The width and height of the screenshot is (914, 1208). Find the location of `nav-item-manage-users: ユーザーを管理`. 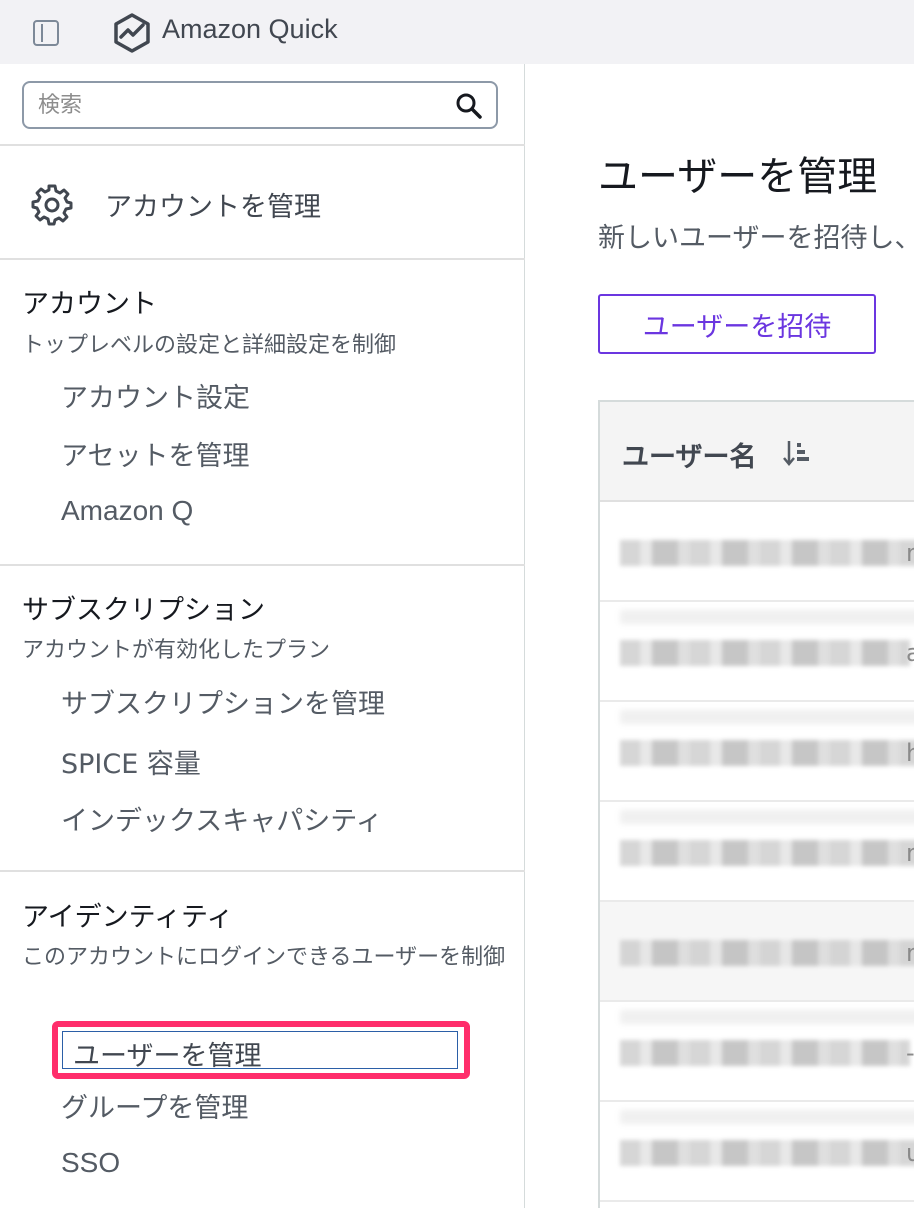

nav-item-manage-users: ユーザーを管理 is located at coordinates (260, 1051).